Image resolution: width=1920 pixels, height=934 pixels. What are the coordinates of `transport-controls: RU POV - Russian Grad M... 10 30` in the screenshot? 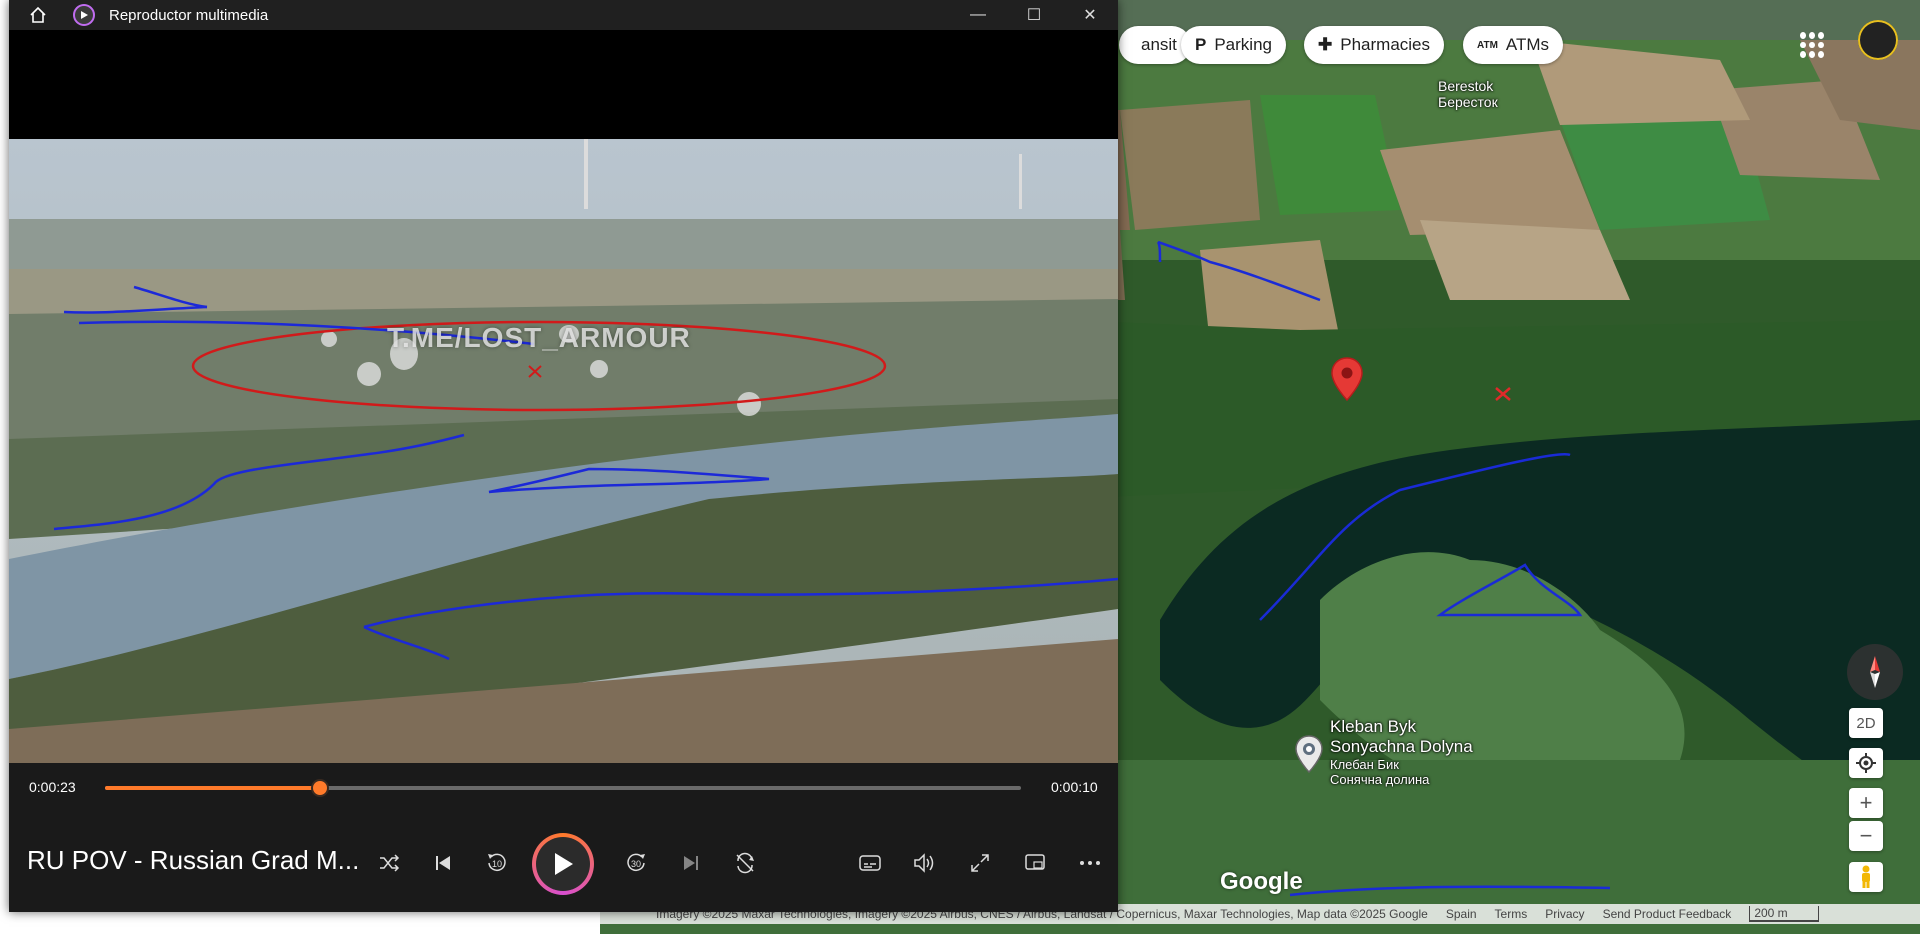 It's located at (563, 862).